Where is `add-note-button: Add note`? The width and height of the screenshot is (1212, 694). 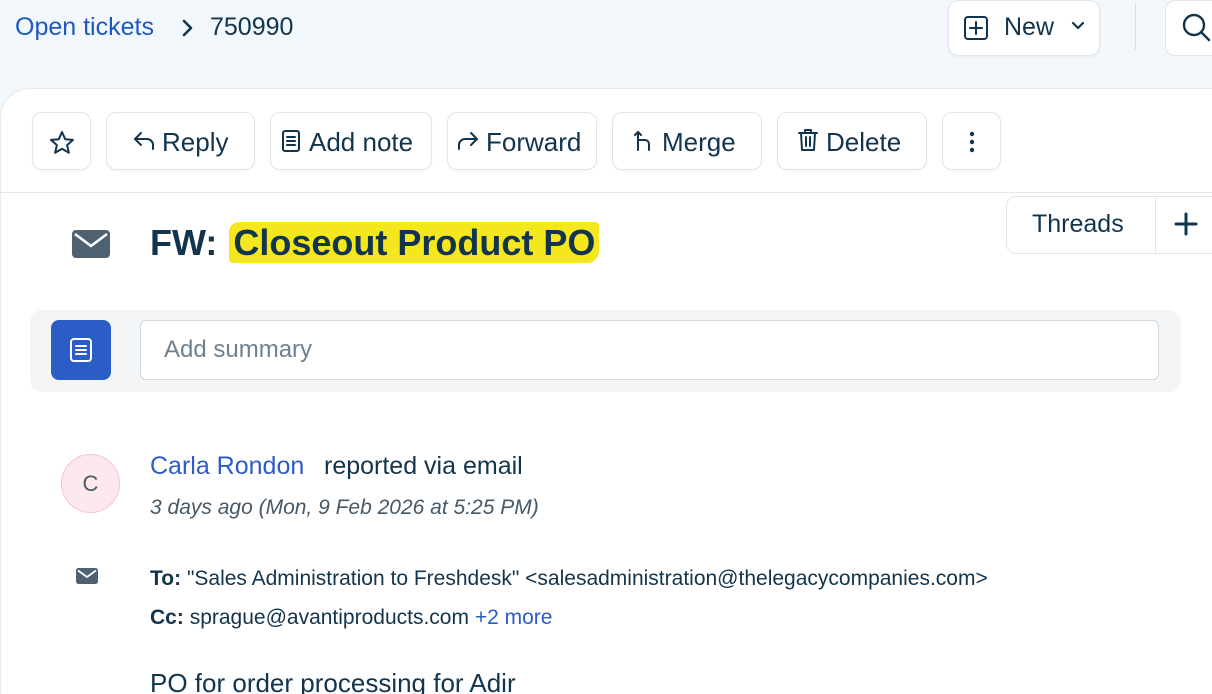
add-note-button: Add note is located at coordinates (351, 141).